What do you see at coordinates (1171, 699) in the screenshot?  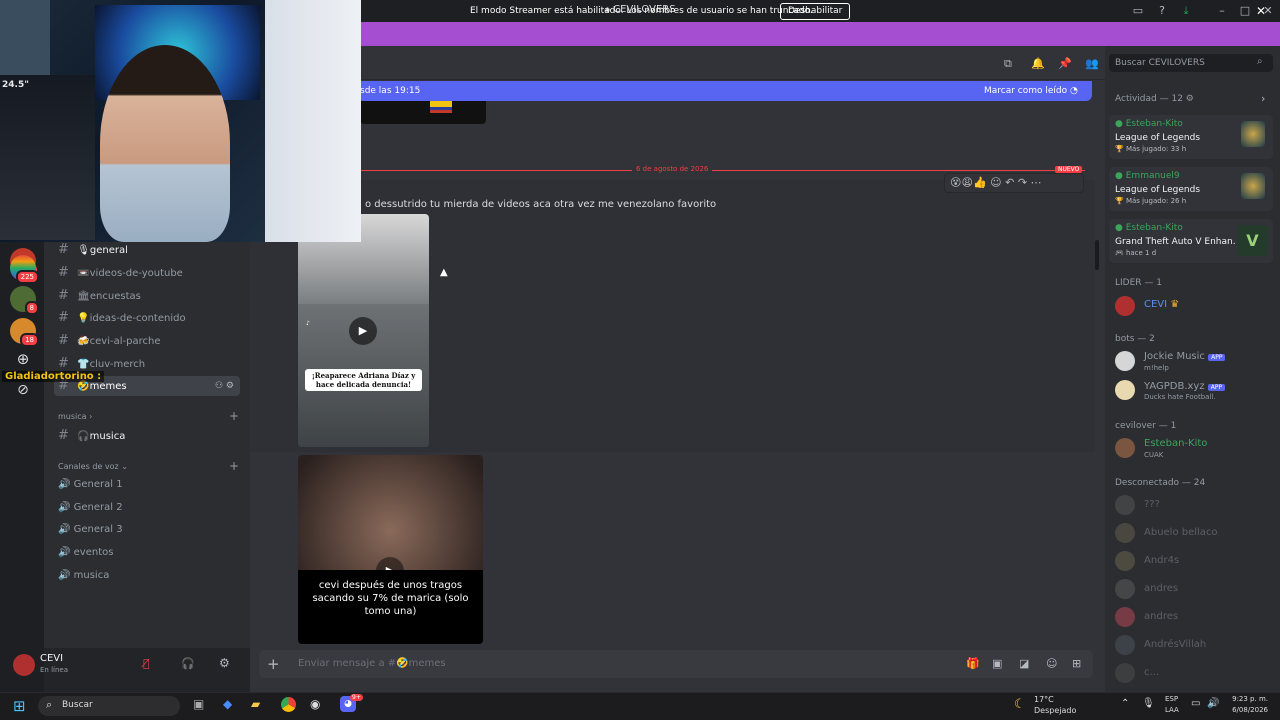 I see `language-primary: ESP` at bounding box center [1171, 699].